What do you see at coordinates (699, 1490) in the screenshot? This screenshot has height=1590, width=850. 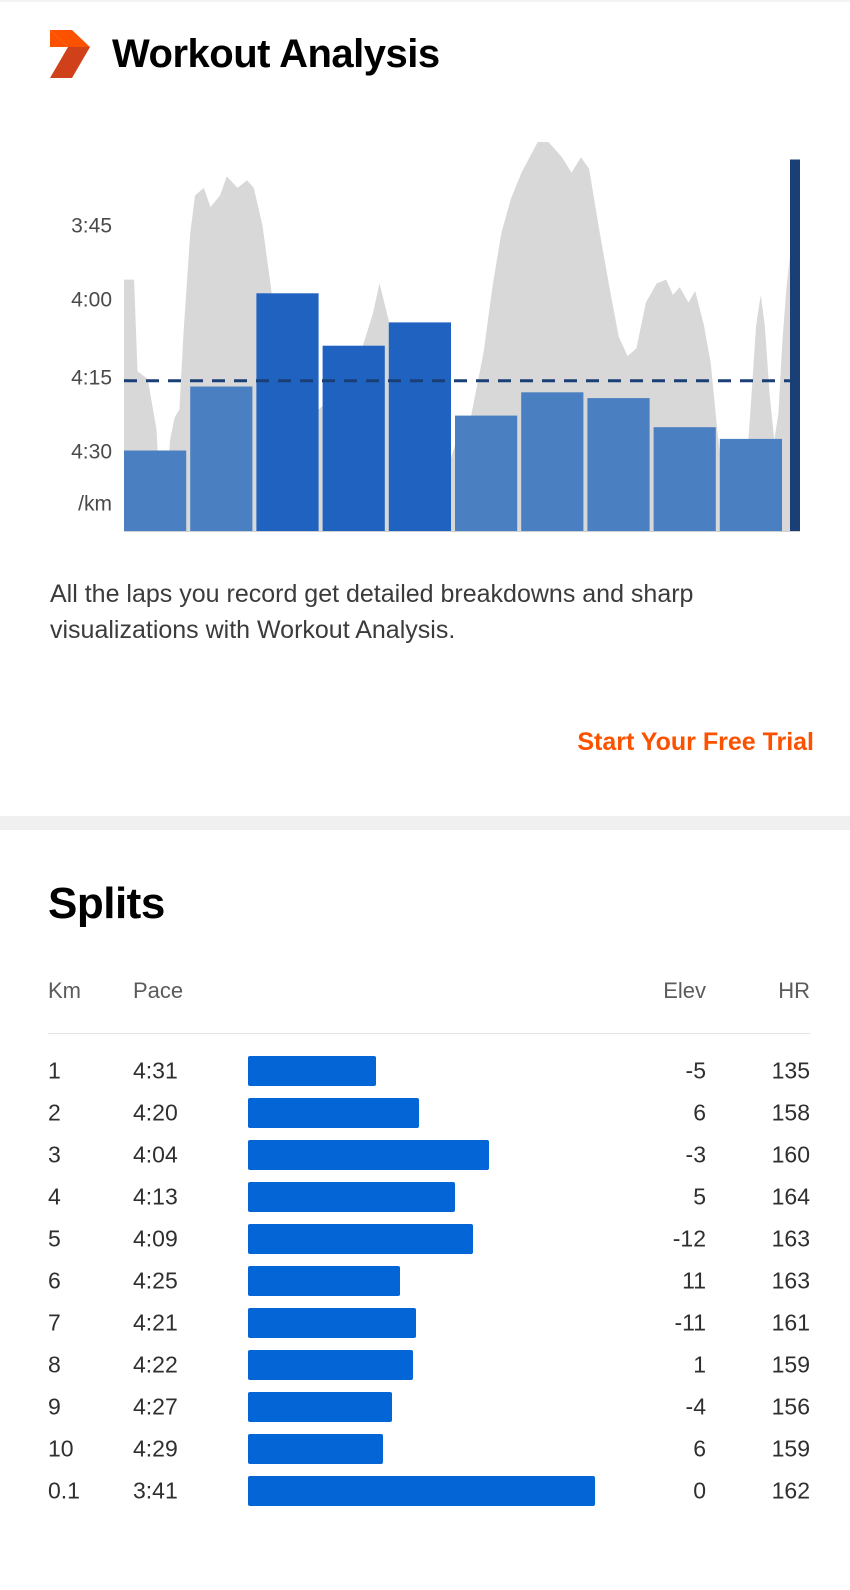 I see `split-elev: 0` at bounding box center [699, 1490].